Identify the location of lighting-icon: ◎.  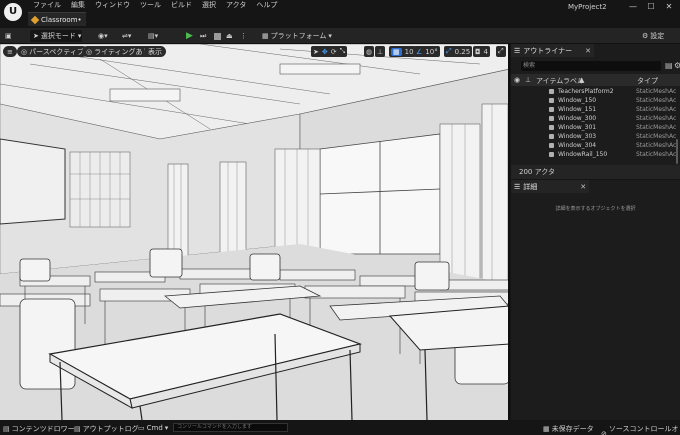
(89, 51).